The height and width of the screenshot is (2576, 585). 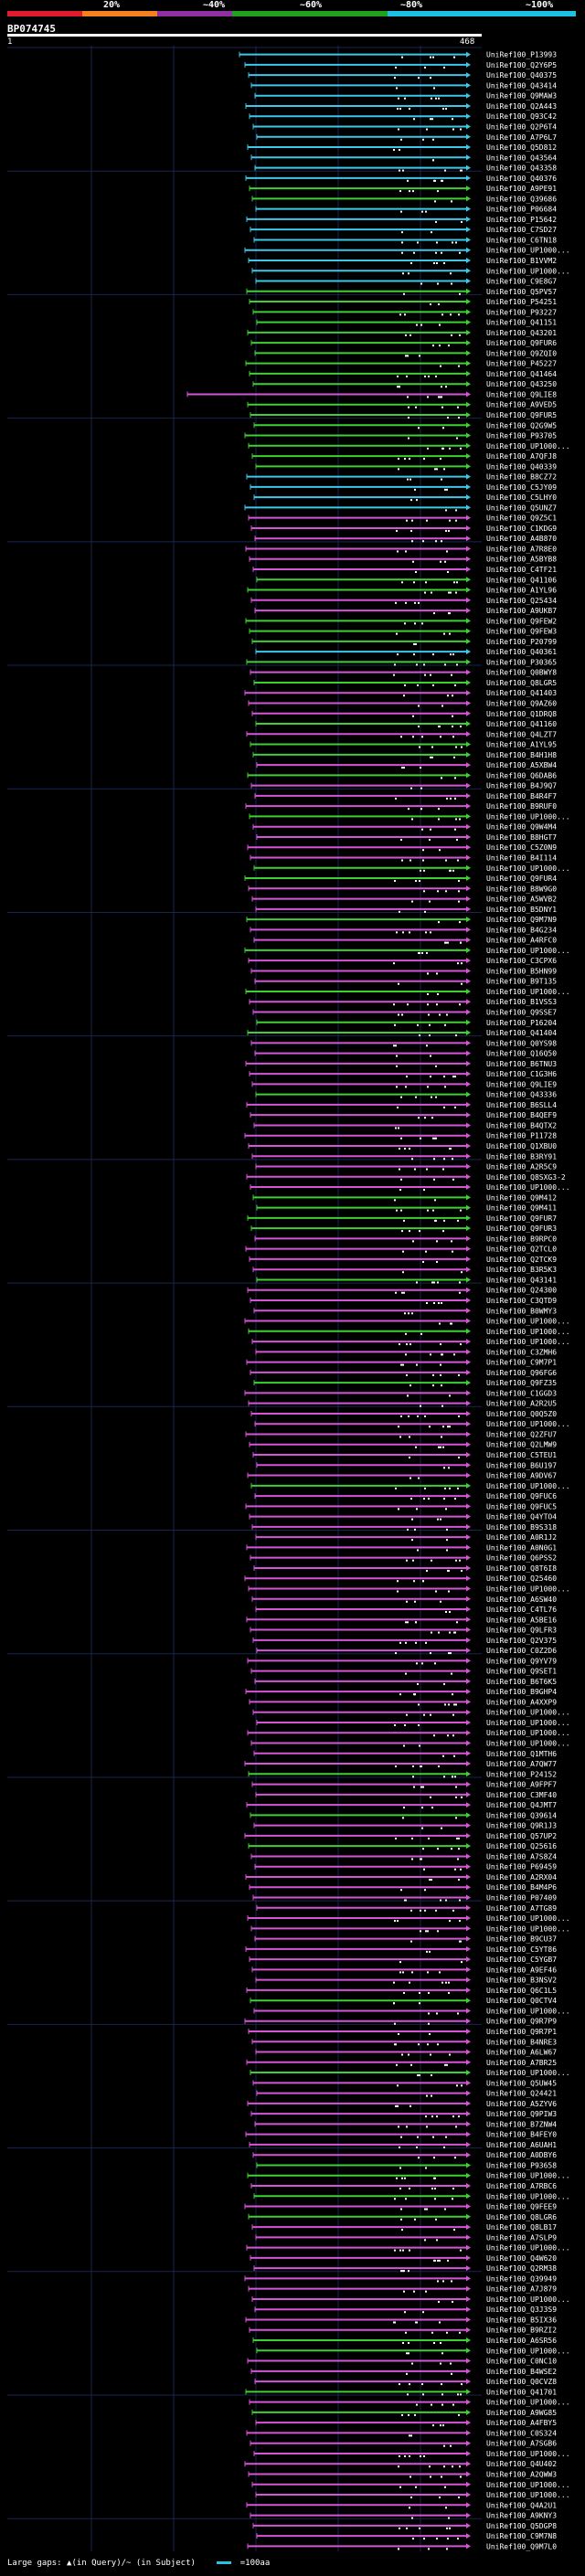 I want to click on hit-row: UniRef100_B5IX36, so click(x=401, y=2320).